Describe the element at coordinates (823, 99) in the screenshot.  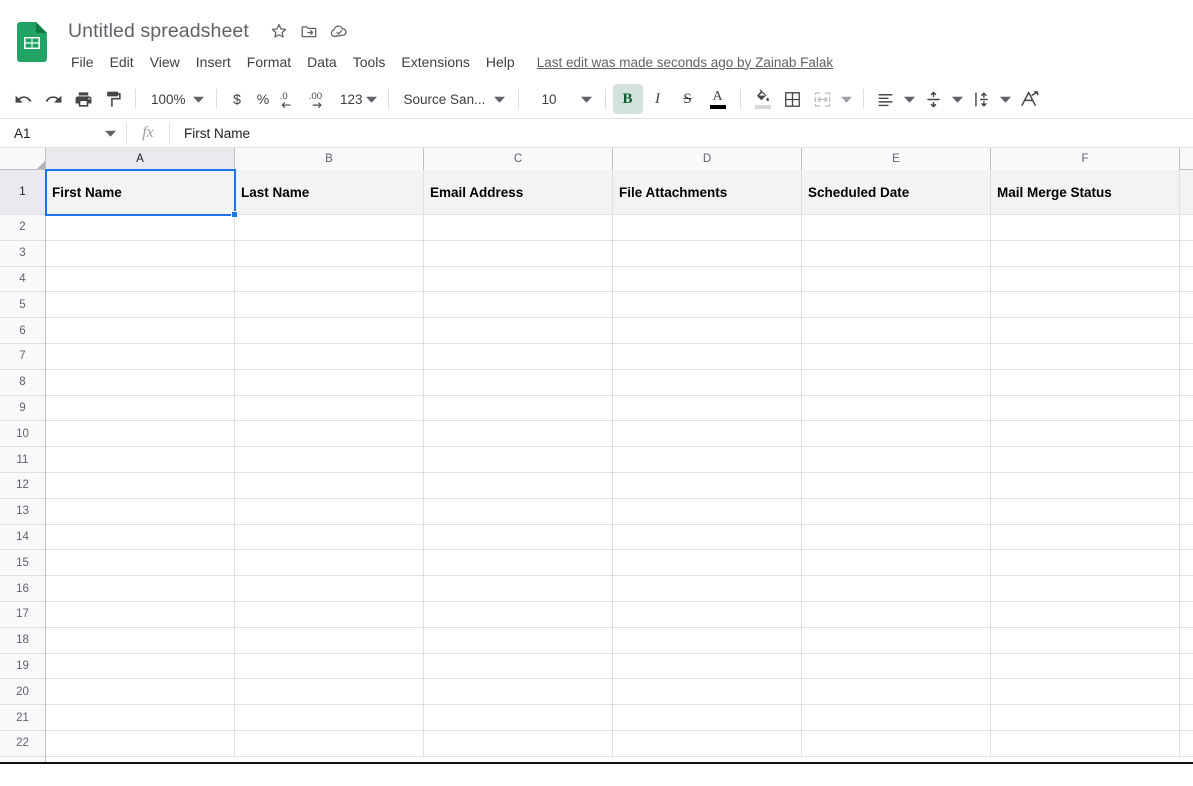
I see `merge-cells-icon` at that location.